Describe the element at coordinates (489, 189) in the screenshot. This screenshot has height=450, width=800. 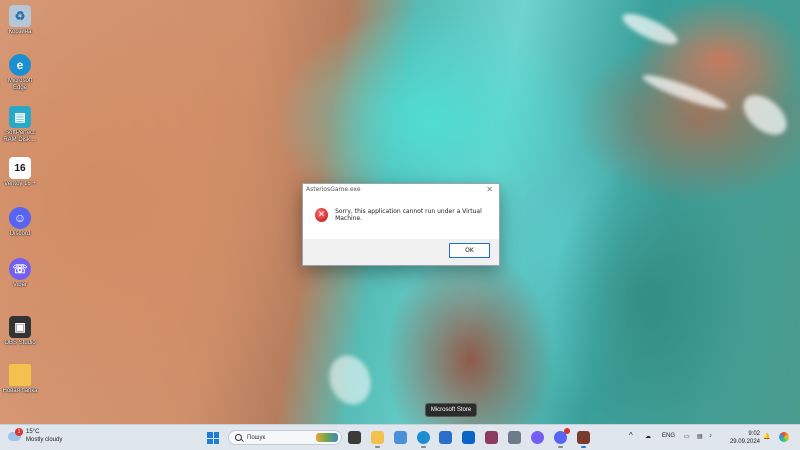
I see `close-icon: ✕` at that location.